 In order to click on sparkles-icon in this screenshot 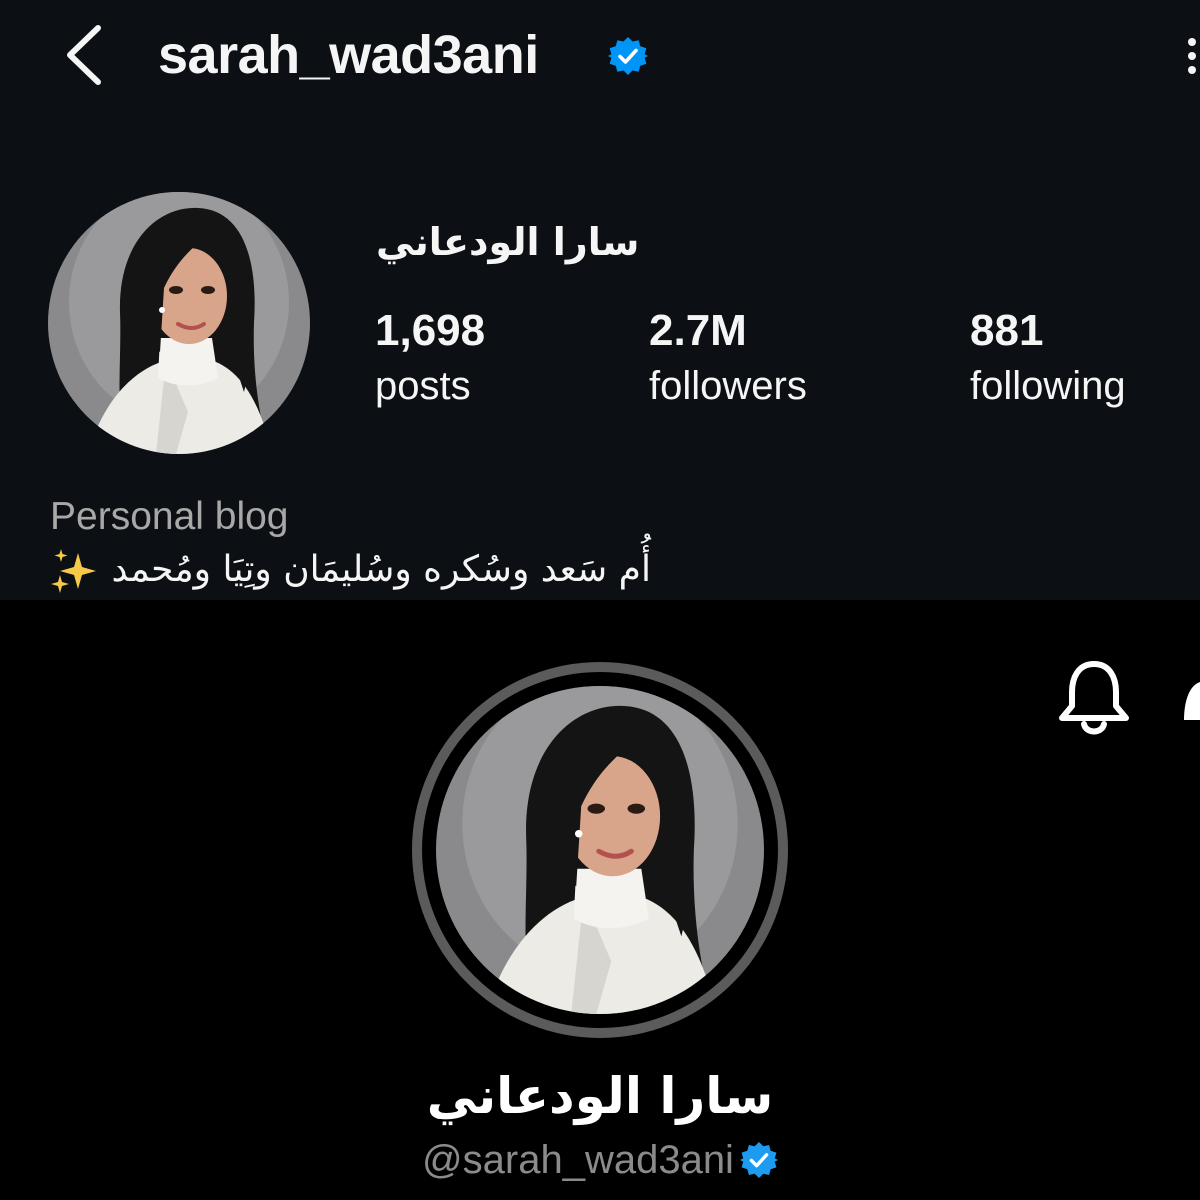, I will do `click(74, 571)`.